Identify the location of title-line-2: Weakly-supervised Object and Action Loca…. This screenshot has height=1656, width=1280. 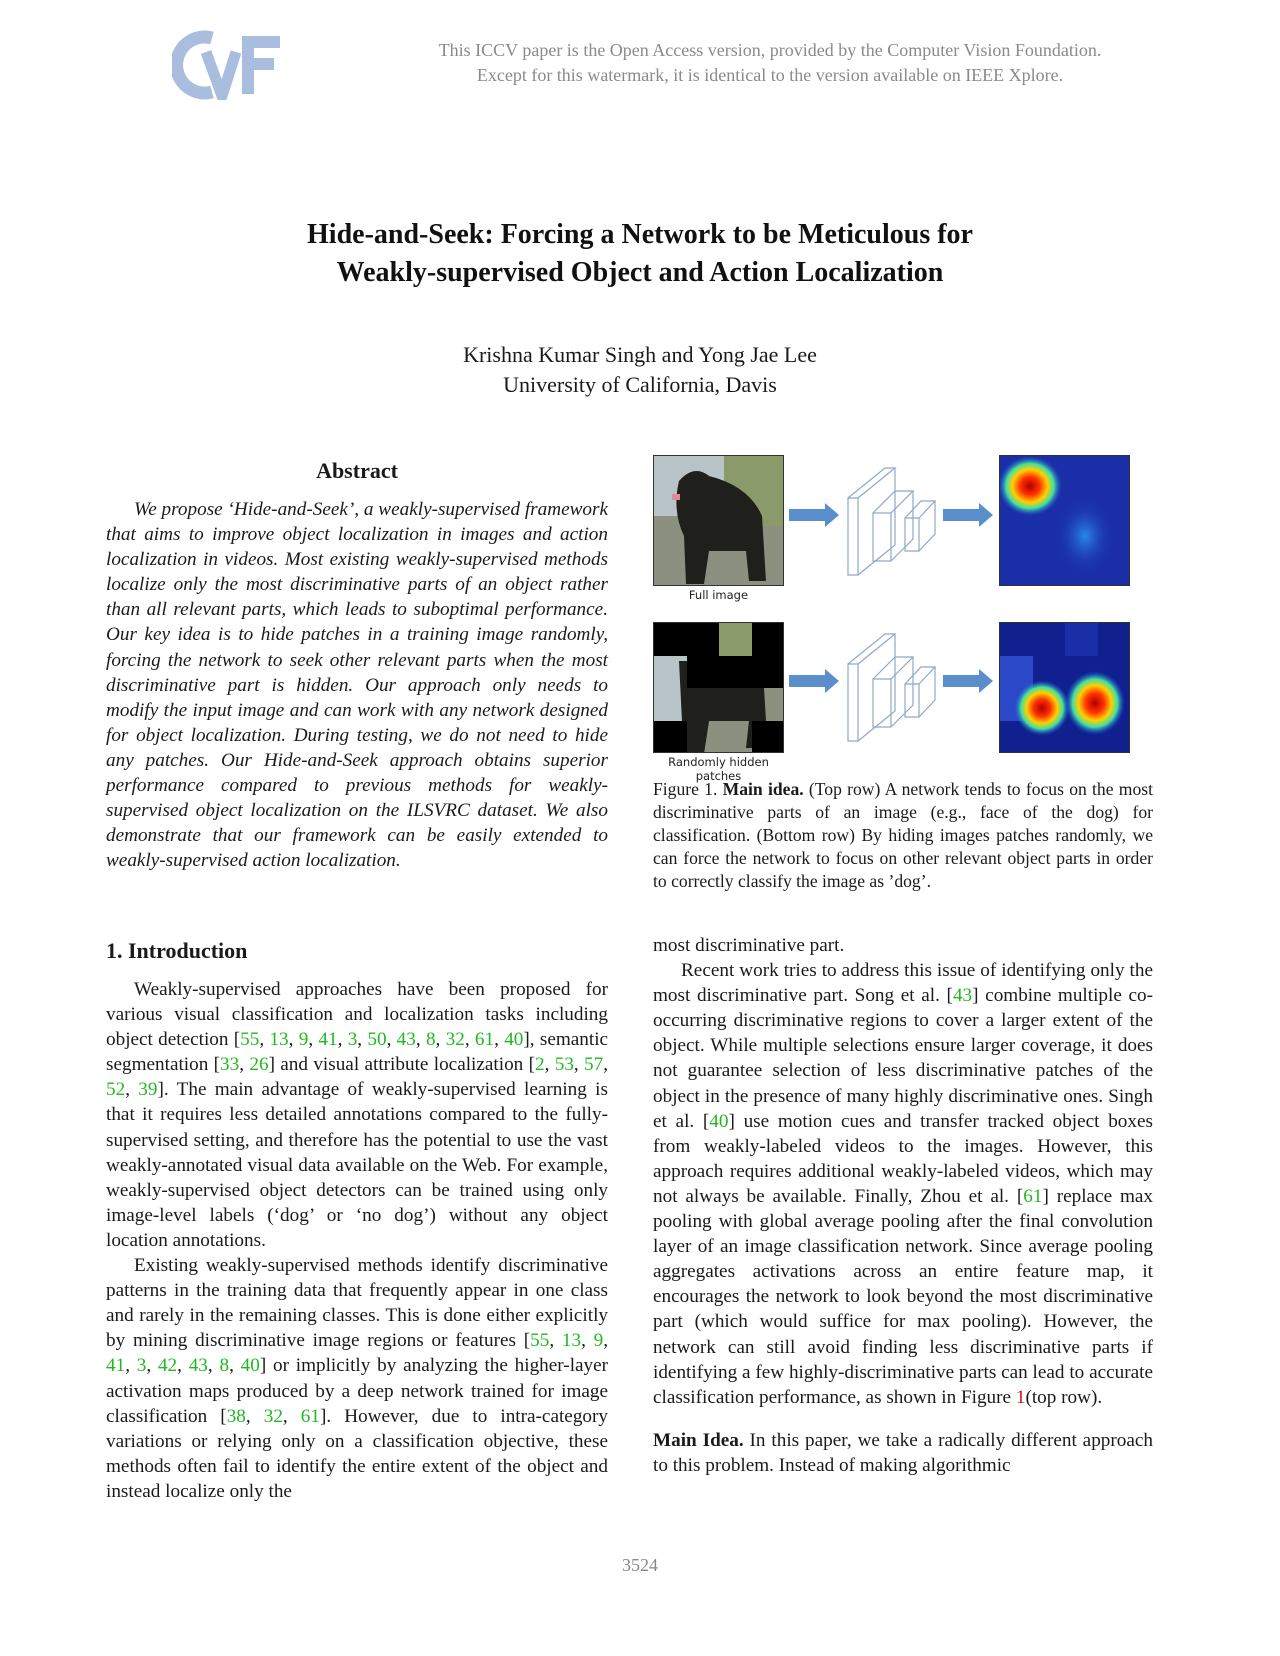
(640, 272).